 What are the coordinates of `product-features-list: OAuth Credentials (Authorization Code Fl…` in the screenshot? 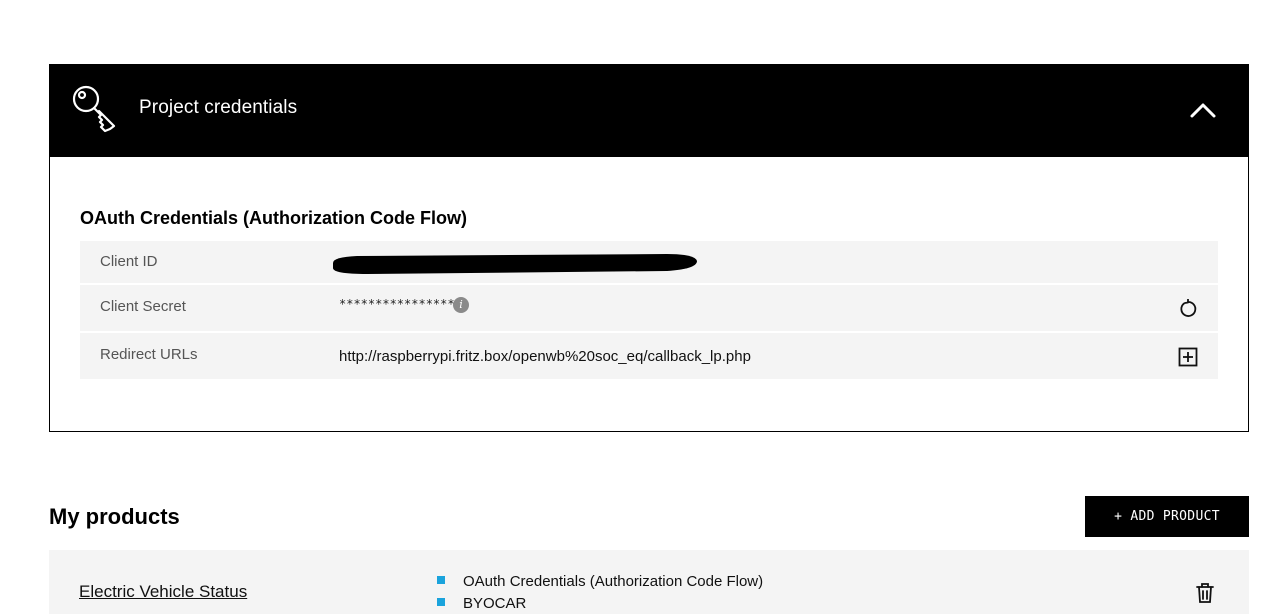 It's located at (600, 592).